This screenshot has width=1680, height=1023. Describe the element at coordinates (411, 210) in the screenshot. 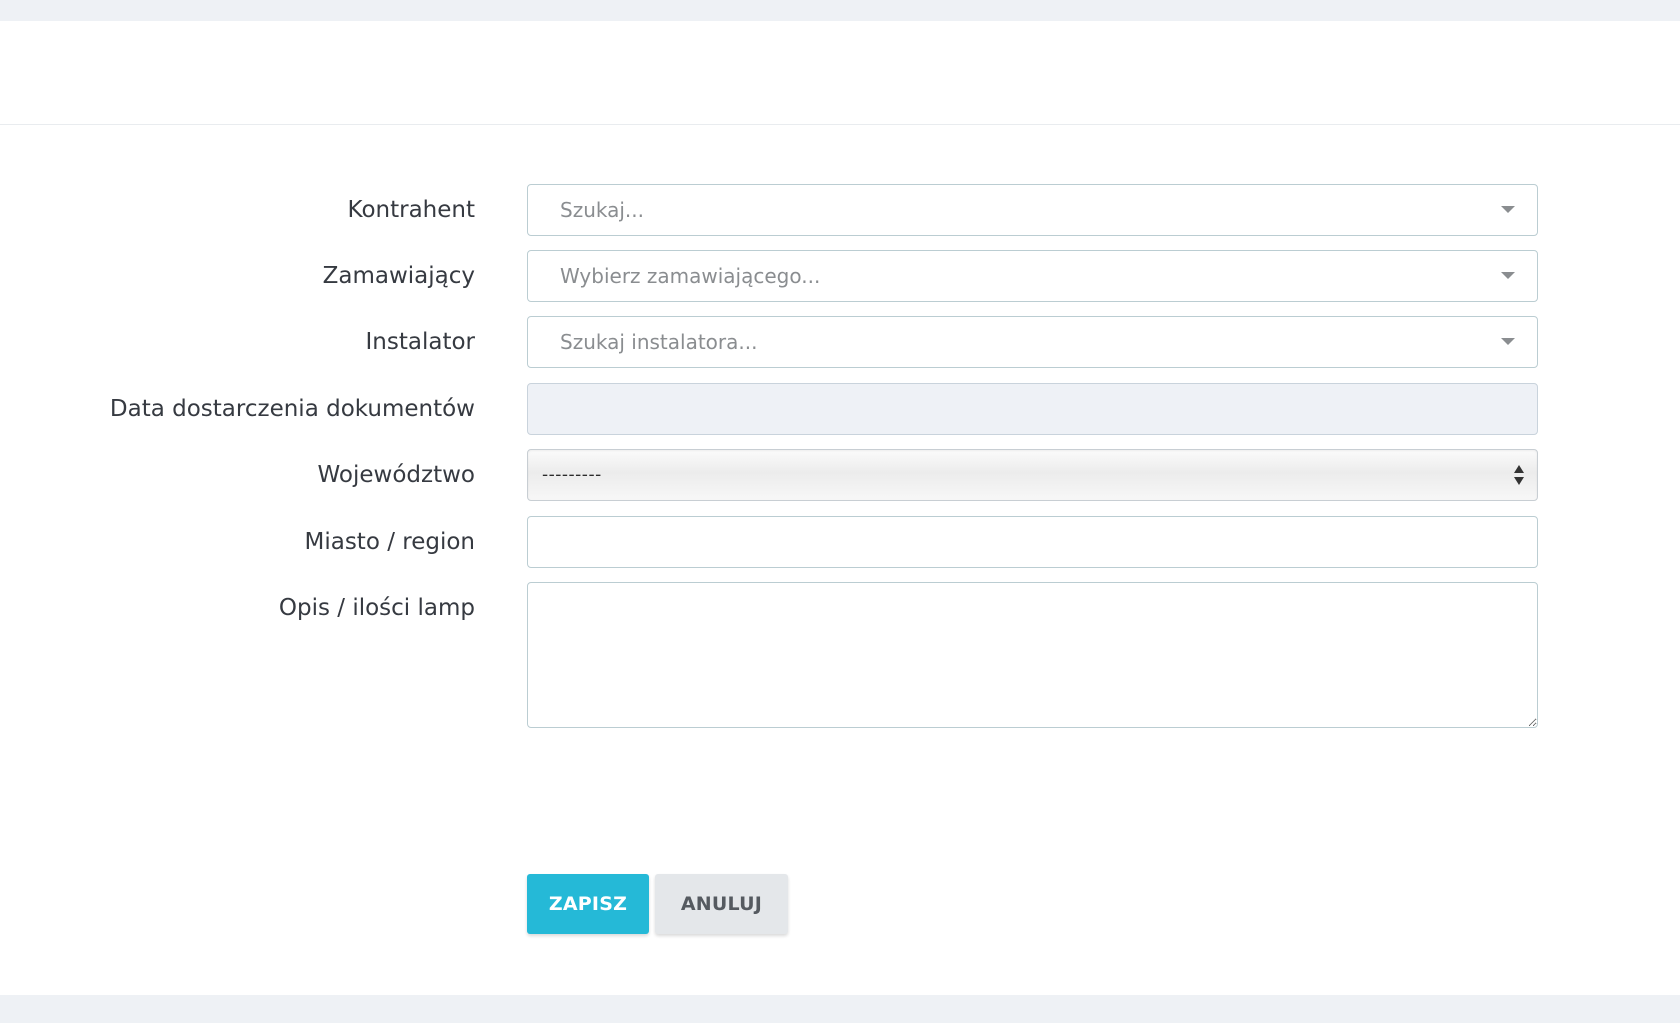

I see `kontrahent-label: Kontrahent` at that location.